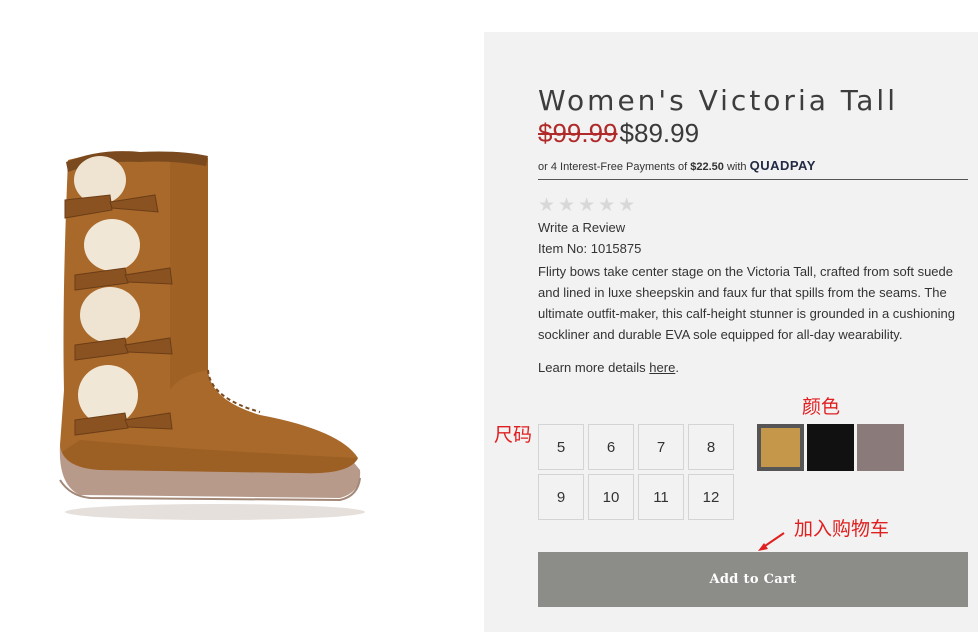  What do you see at coordinates (736, 167) in the screenshot?
I see `installment-with: with` at bounding box center [736, 167].